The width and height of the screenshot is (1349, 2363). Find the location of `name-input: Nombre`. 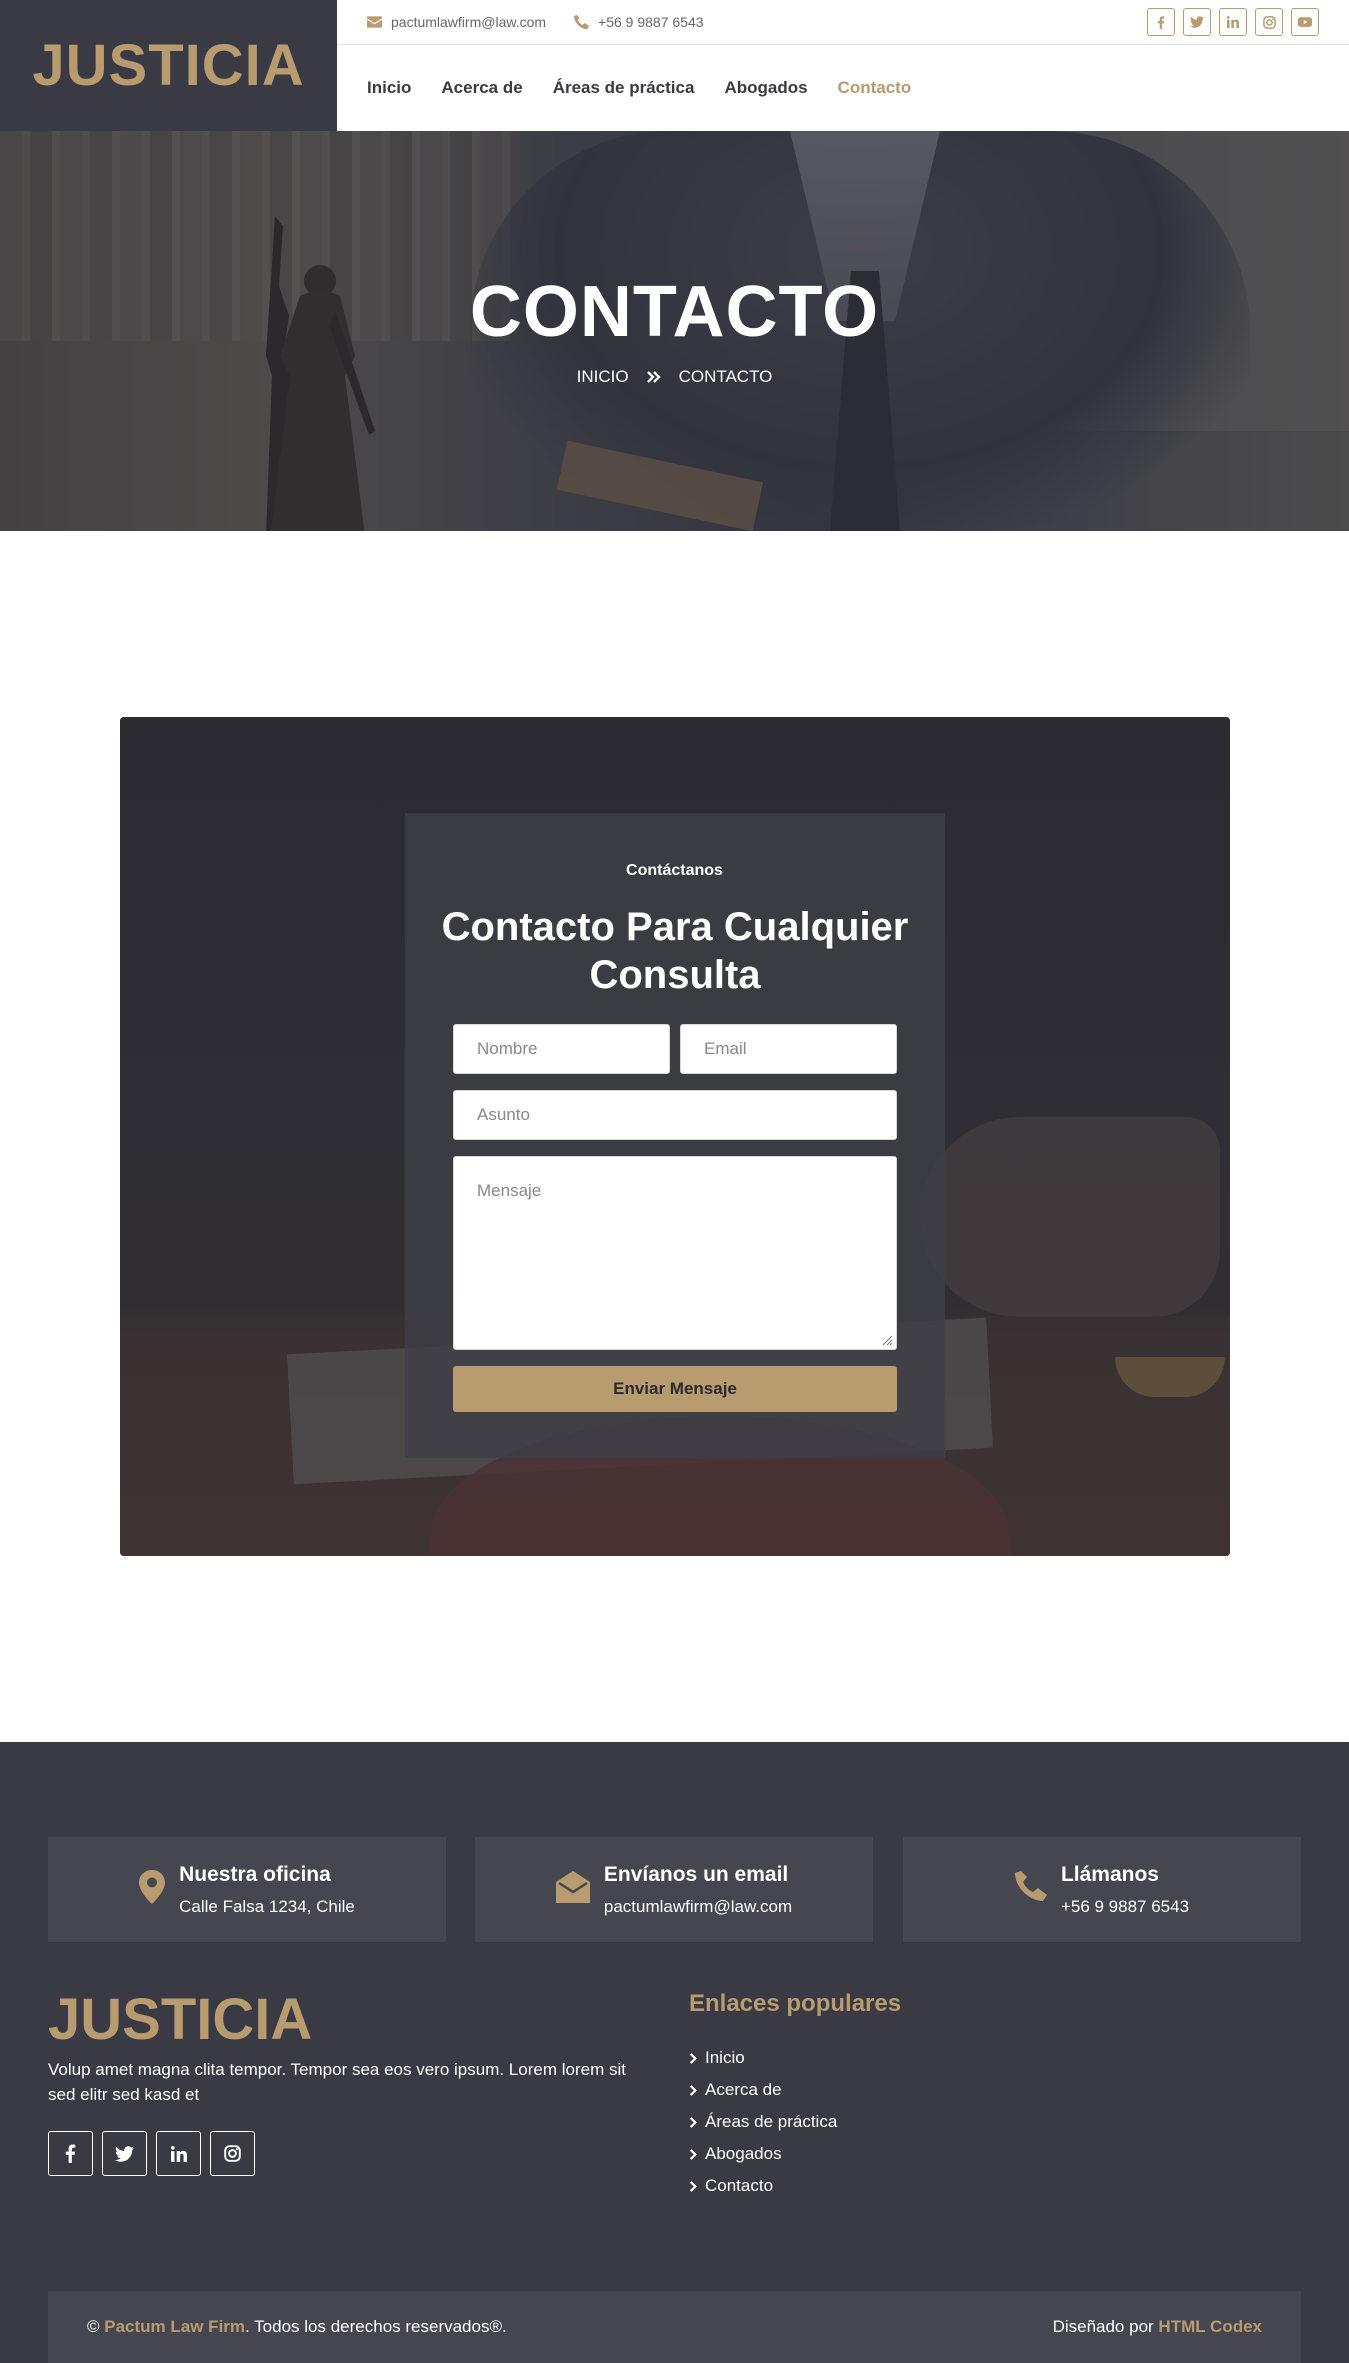

name-input: Nombre is located at coordinates (561, 1049).